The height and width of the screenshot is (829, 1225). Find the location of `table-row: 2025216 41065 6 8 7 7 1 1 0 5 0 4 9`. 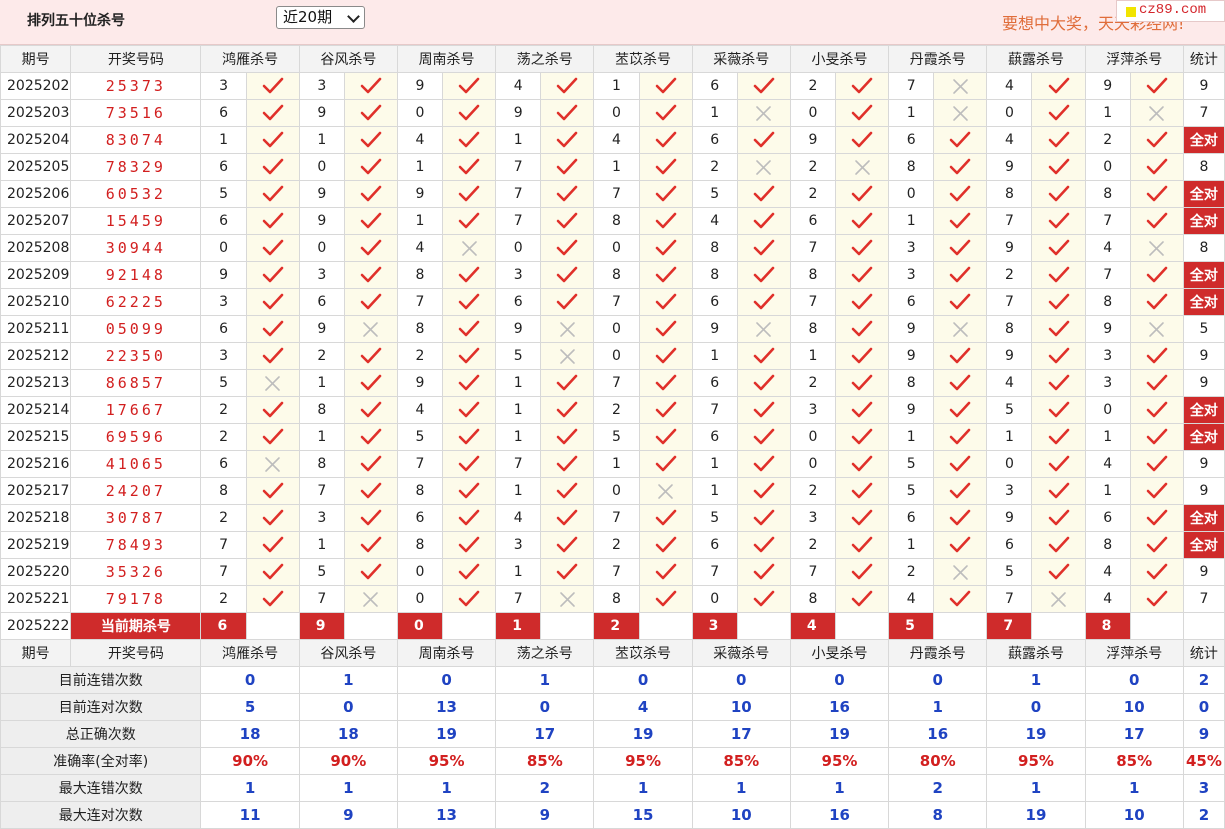

table-row: 2025216 41065 6 8 7 7 1 1 0 5 0 4 9 is located at coordinates (612, 464).